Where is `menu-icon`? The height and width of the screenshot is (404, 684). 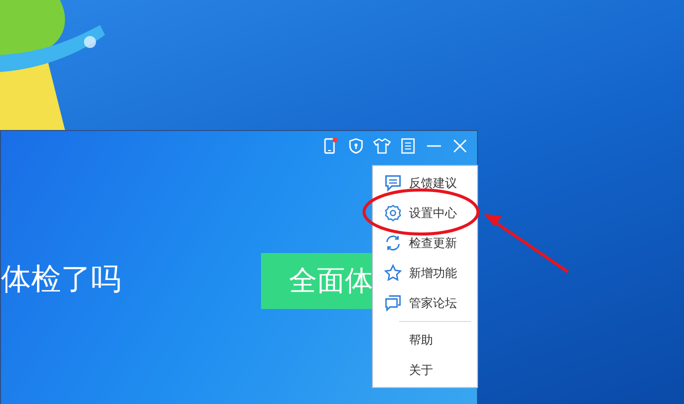
menu-icon is located at coordinates (408, 146).